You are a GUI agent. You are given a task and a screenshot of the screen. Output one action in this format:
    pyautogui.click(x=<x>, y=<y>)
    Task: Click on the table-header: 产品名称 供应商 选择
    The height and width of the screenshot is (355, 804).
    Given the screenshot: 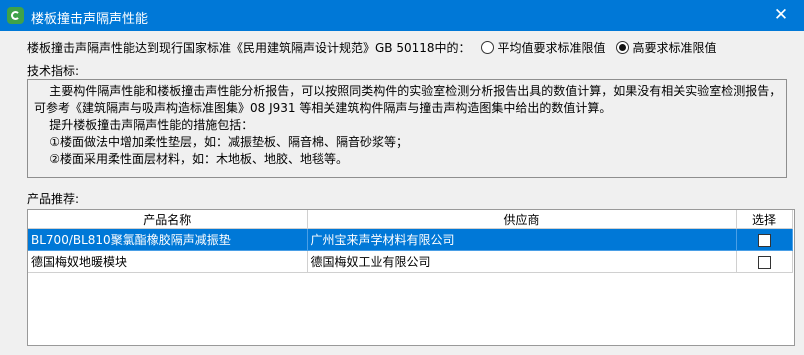 What is the action you would take?
    pyautogui.click(x=410, y=219)
    